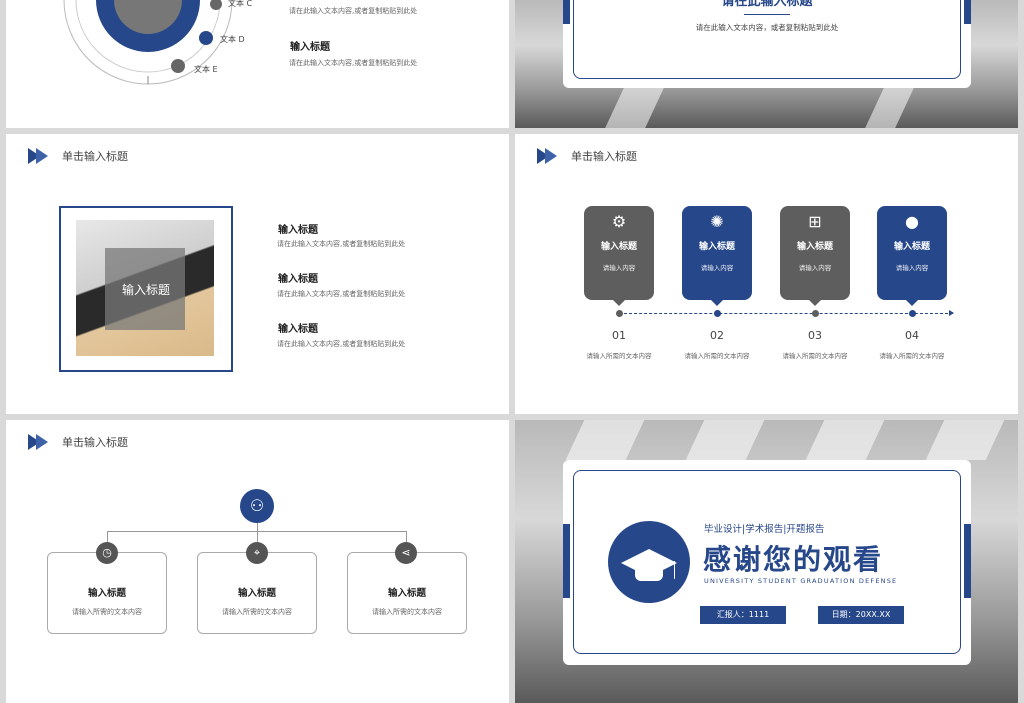 This screenshot has width=1024, height=703. I want to click on photo-caption: 输入标题, so click(145, 290).